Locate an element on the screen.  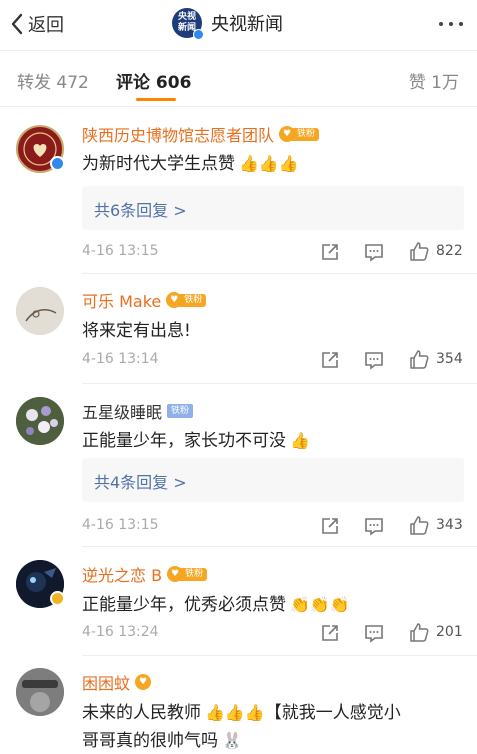
fan-badge: ♥ is located at coordinates (143, 682).